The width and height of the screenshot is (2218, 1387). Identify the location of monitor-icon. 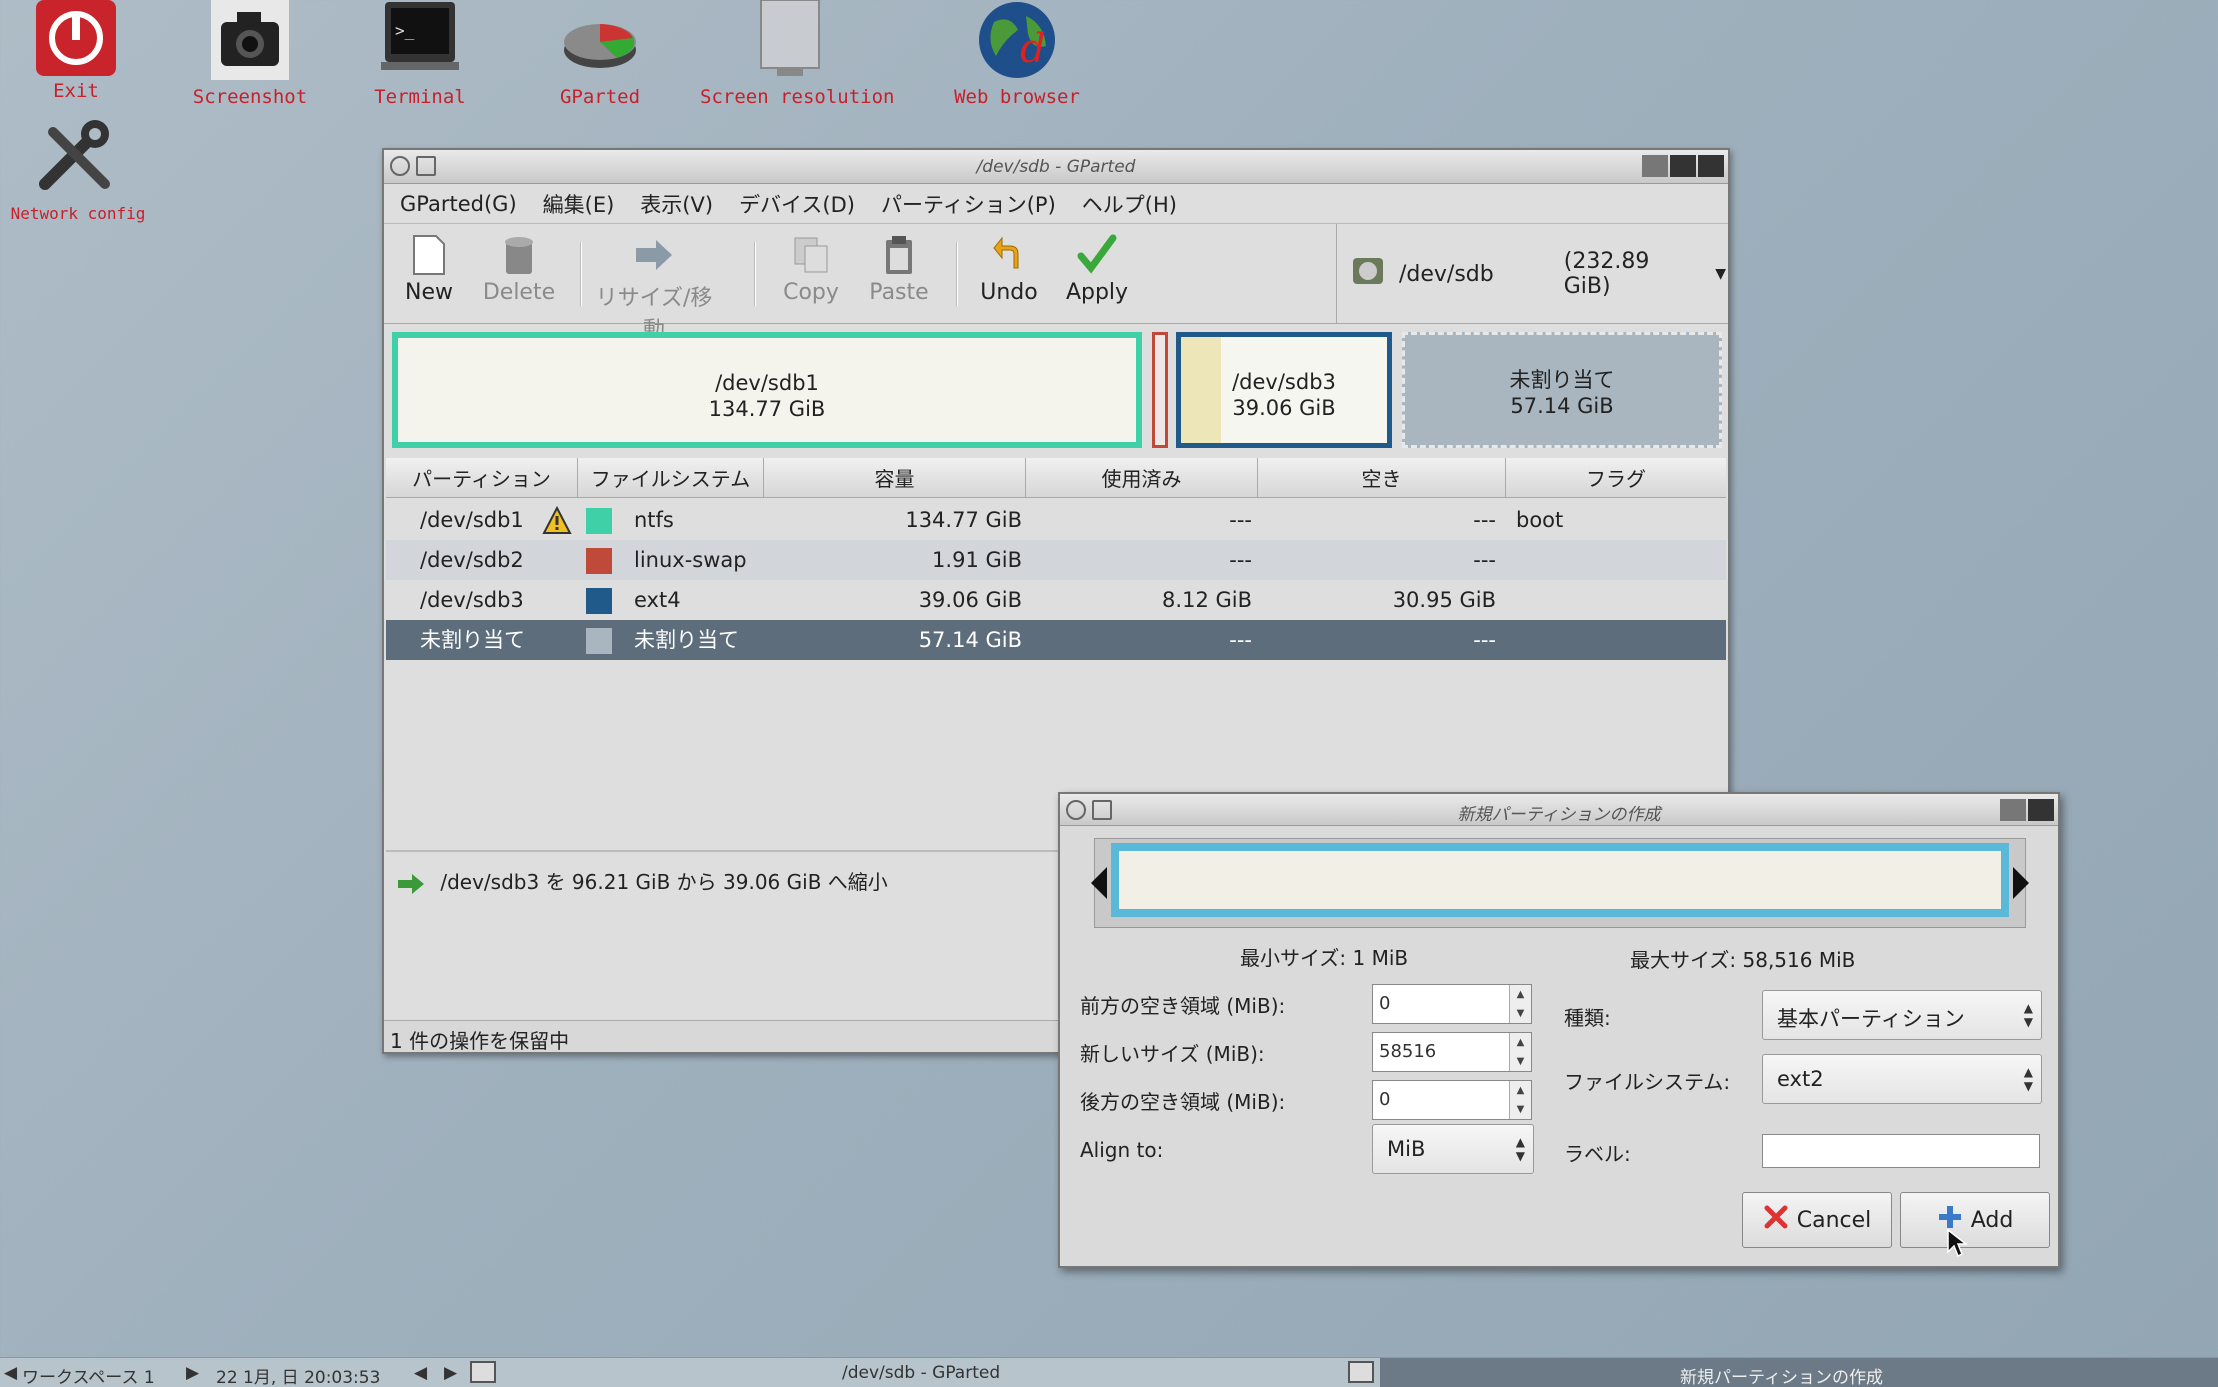
(790, 41).